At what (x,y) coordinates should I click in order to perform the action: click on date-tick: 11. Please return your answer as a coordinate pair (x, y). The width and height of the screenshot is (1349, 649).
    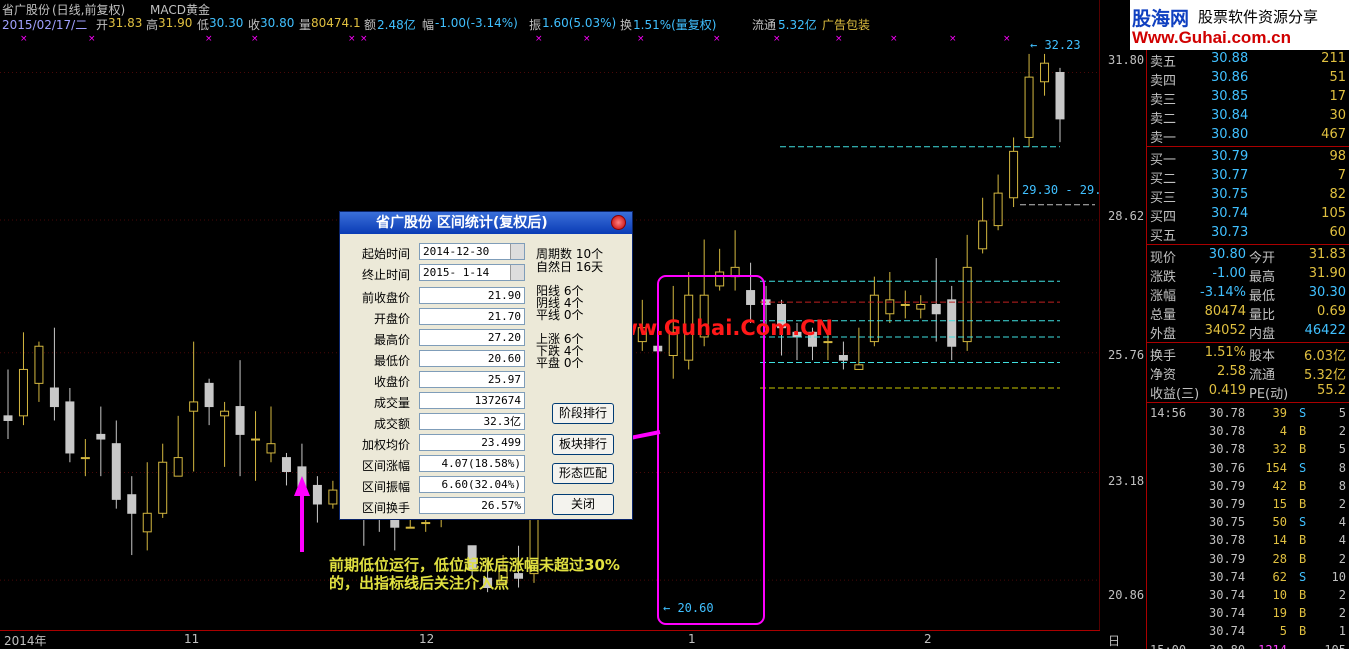
    Looking at the image, I should click on (192, 639).